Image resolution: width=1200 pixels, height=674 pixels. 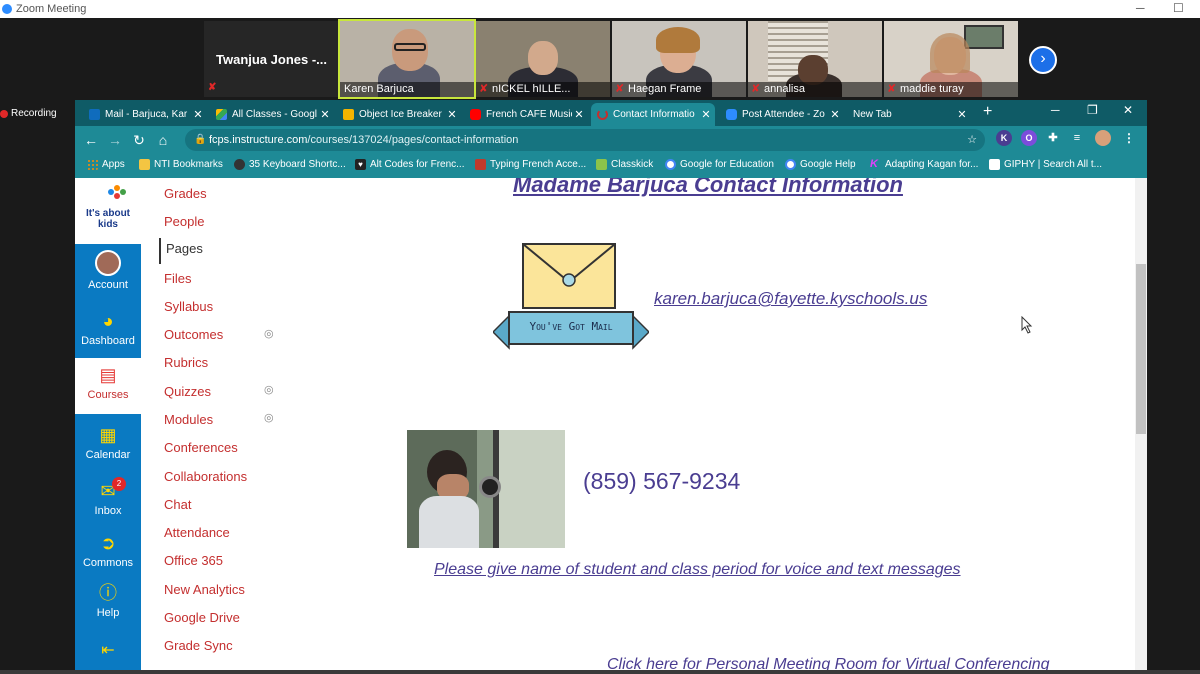 I want to click on maximize-icon: ☐, so click(x=1178, y=8).